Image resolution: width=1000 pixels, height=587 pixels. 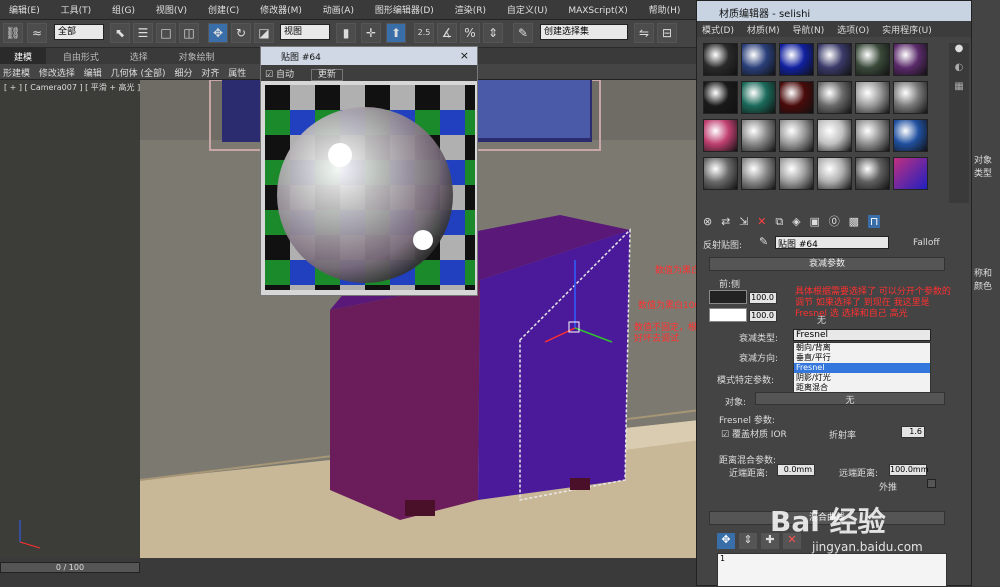 I want to click on menu-tools: 工具(T), so click(x=76, y=9).